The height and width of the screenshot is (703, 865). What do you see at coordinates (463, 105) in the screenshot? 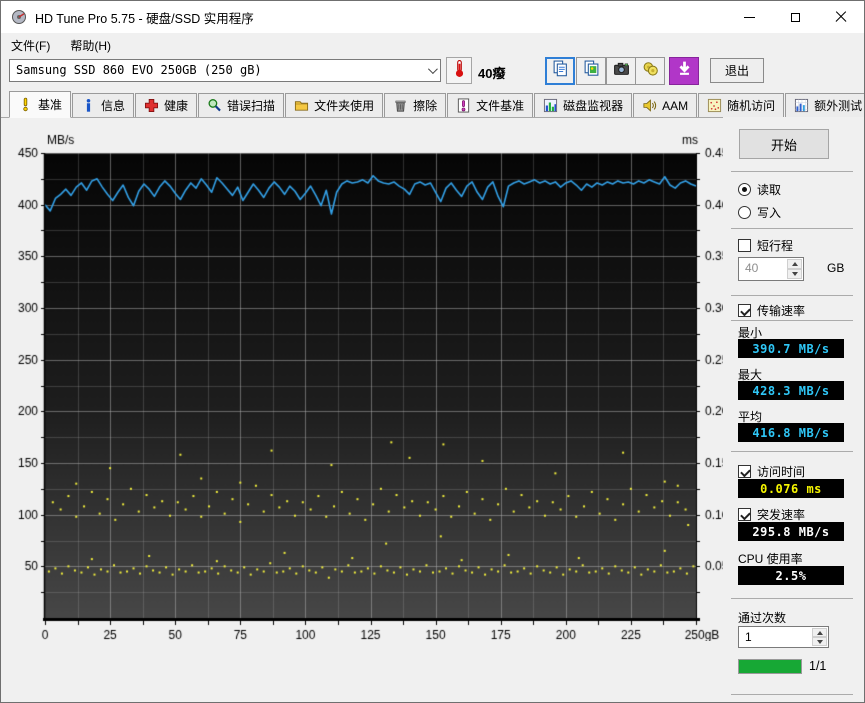
I see `file-exclamation-icon` at bounding box center [463, 105].